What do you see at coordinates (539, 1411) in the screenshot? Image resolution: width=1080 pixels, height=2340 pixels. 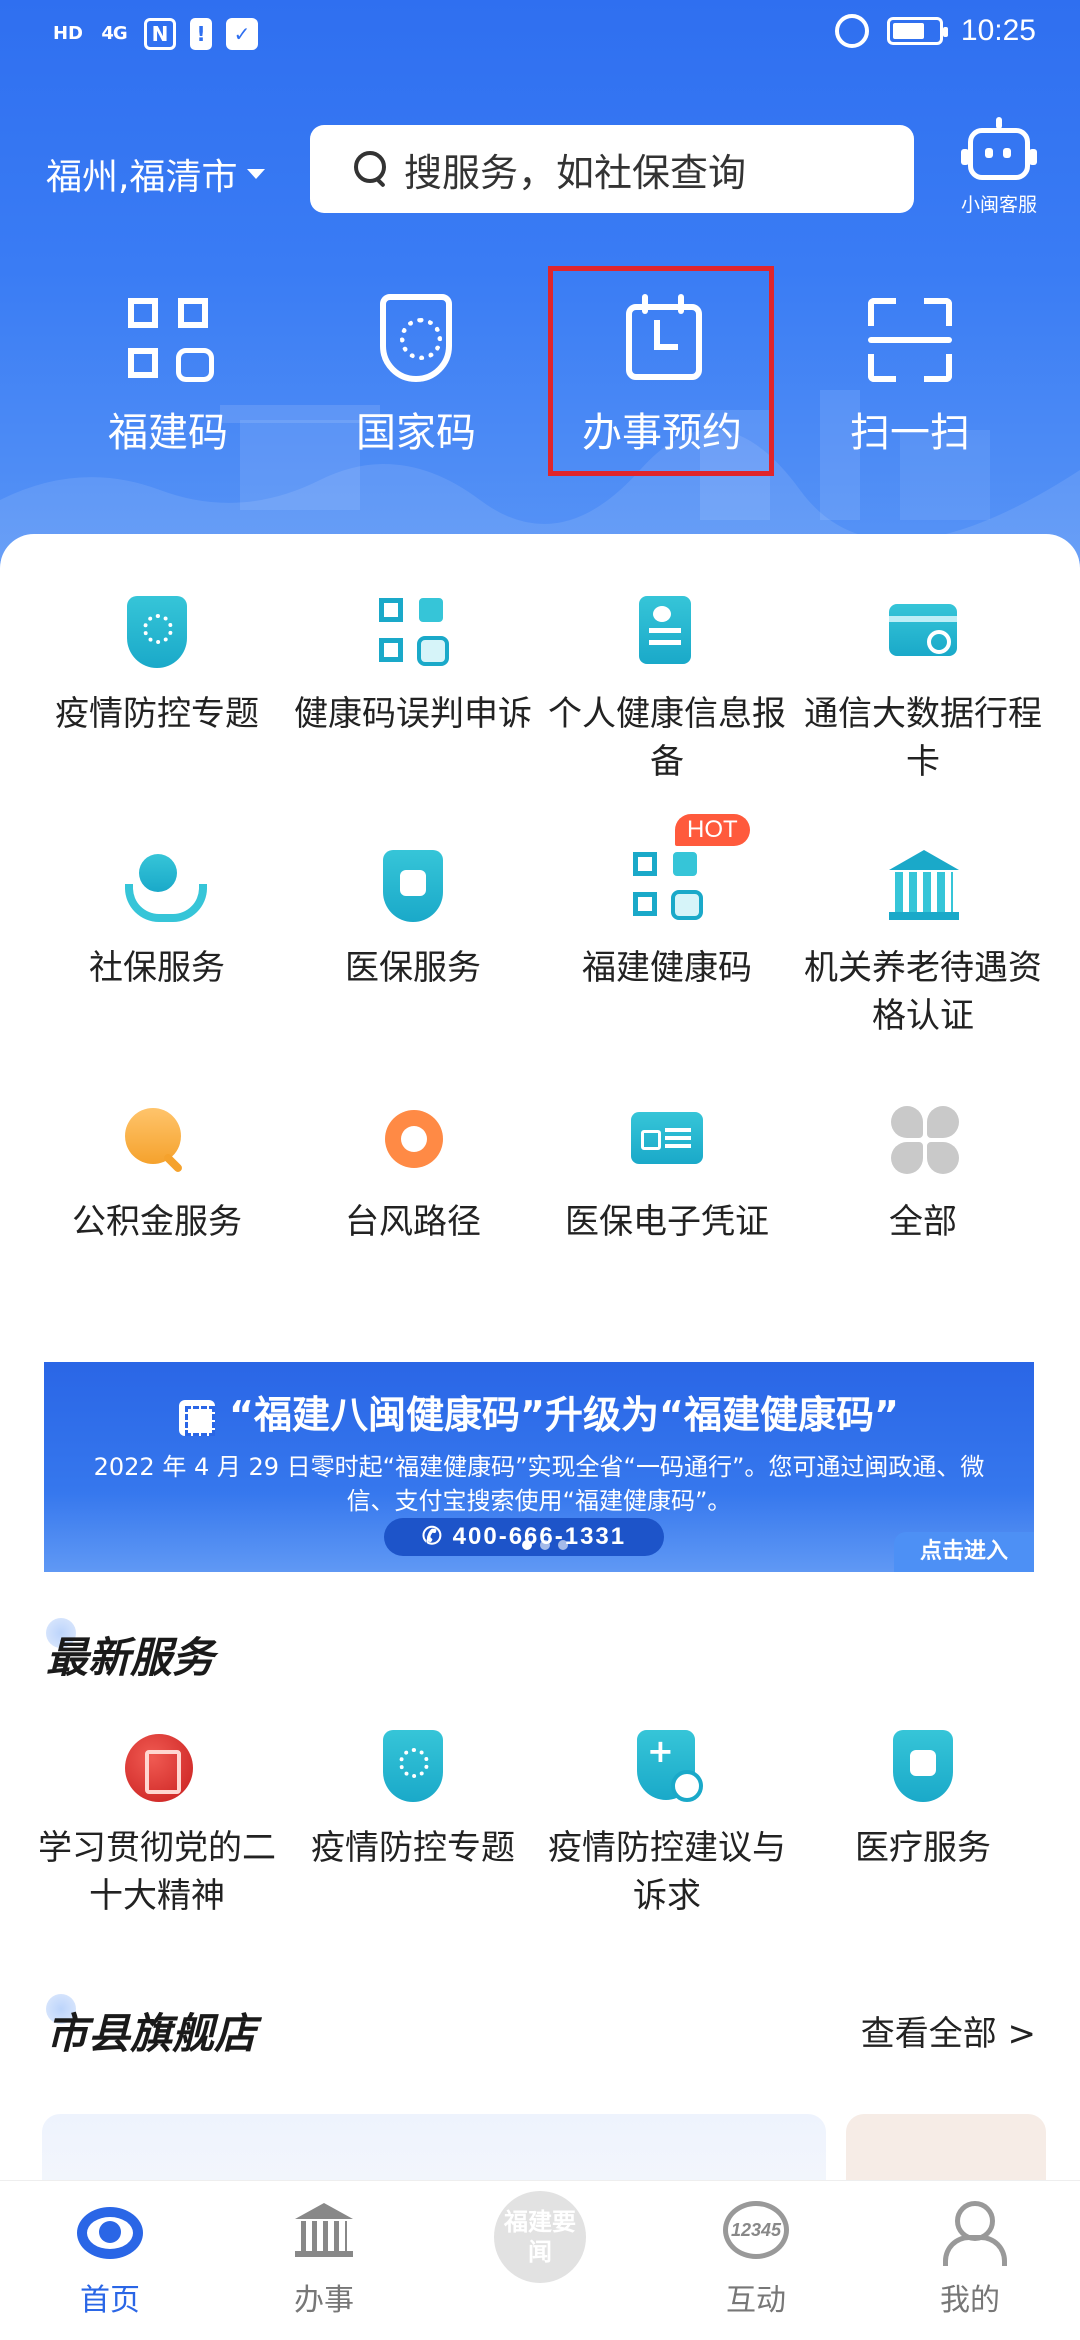 I see `banner-title: “福建八闽健康码”升级为“福建健康码”` at bounding box center [539, 1411].